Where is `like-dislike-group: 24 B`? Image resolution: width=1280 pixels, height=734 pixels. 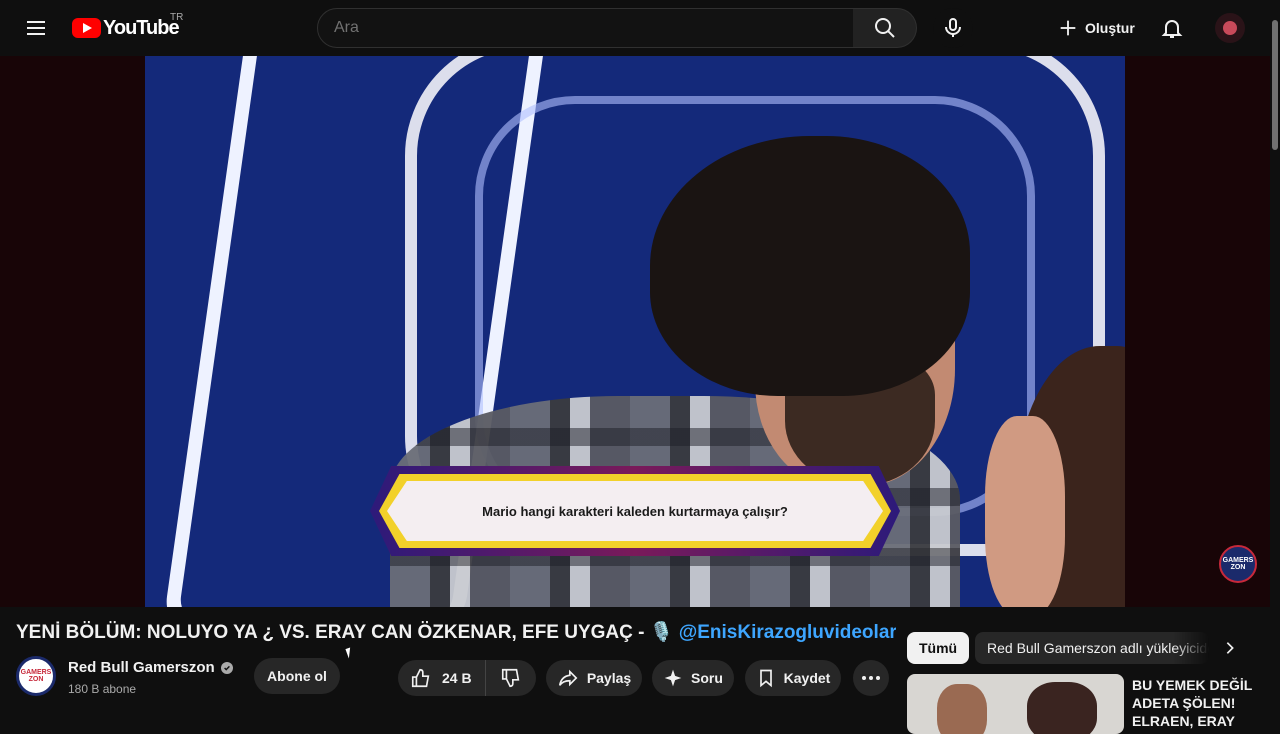 like-dislike-group: 24 B is located at coordinates (467, 678).